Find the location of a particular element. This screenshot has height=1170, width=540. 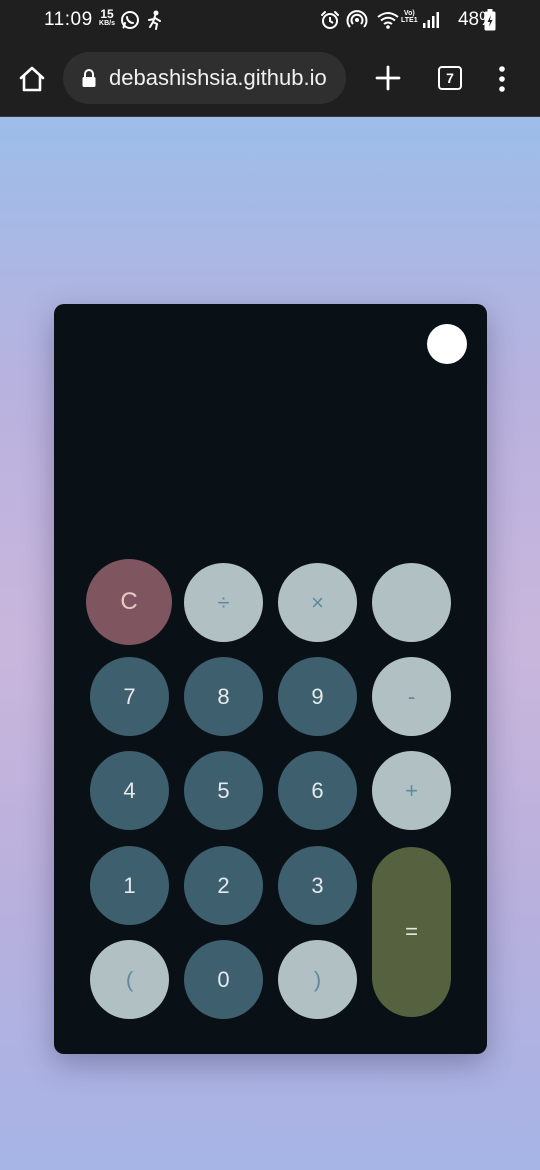

signal-icon is located at coordinates (431, 22).